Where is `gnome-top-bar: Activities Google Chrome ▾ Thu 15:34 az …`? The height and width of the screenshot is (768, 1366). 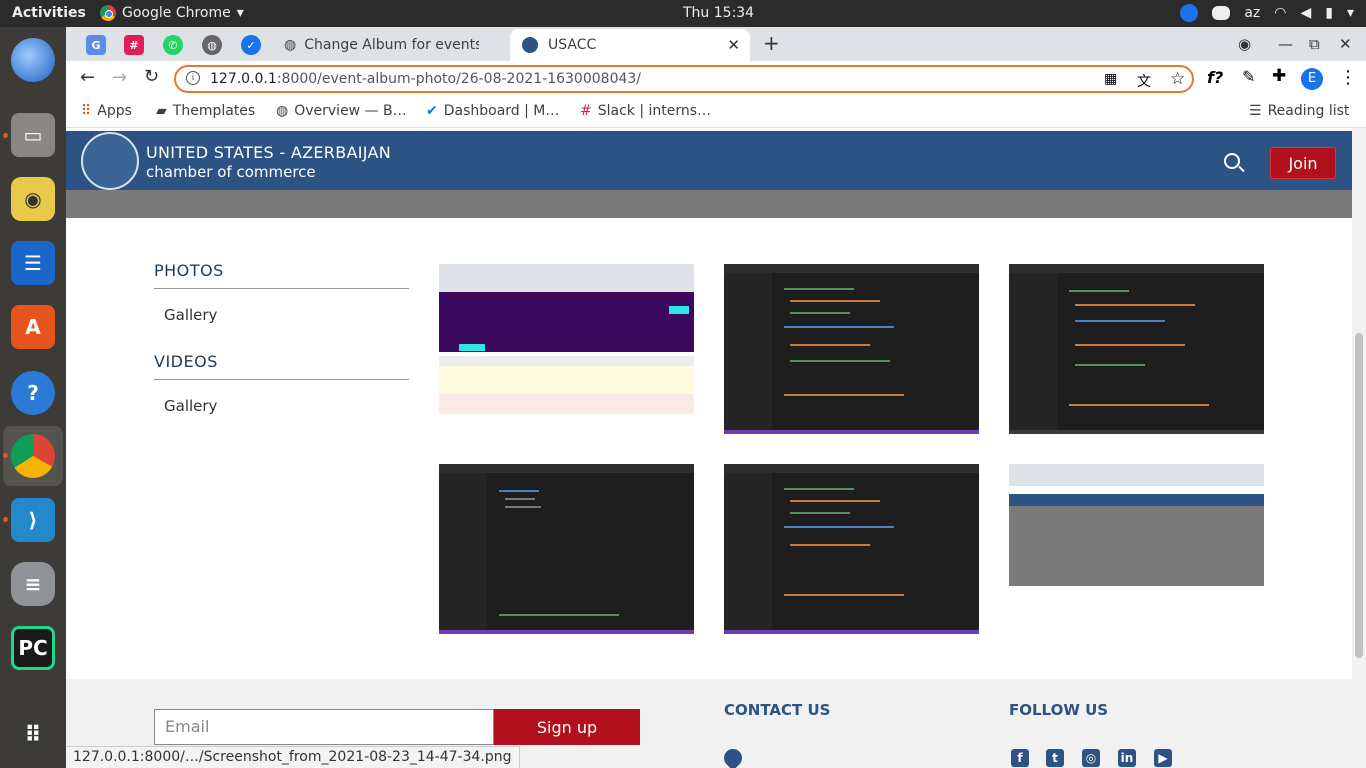
gnome-top-bar: Activities Google Chrome ▾ Thu 15:34 az … is located at coordinates (683, 13).